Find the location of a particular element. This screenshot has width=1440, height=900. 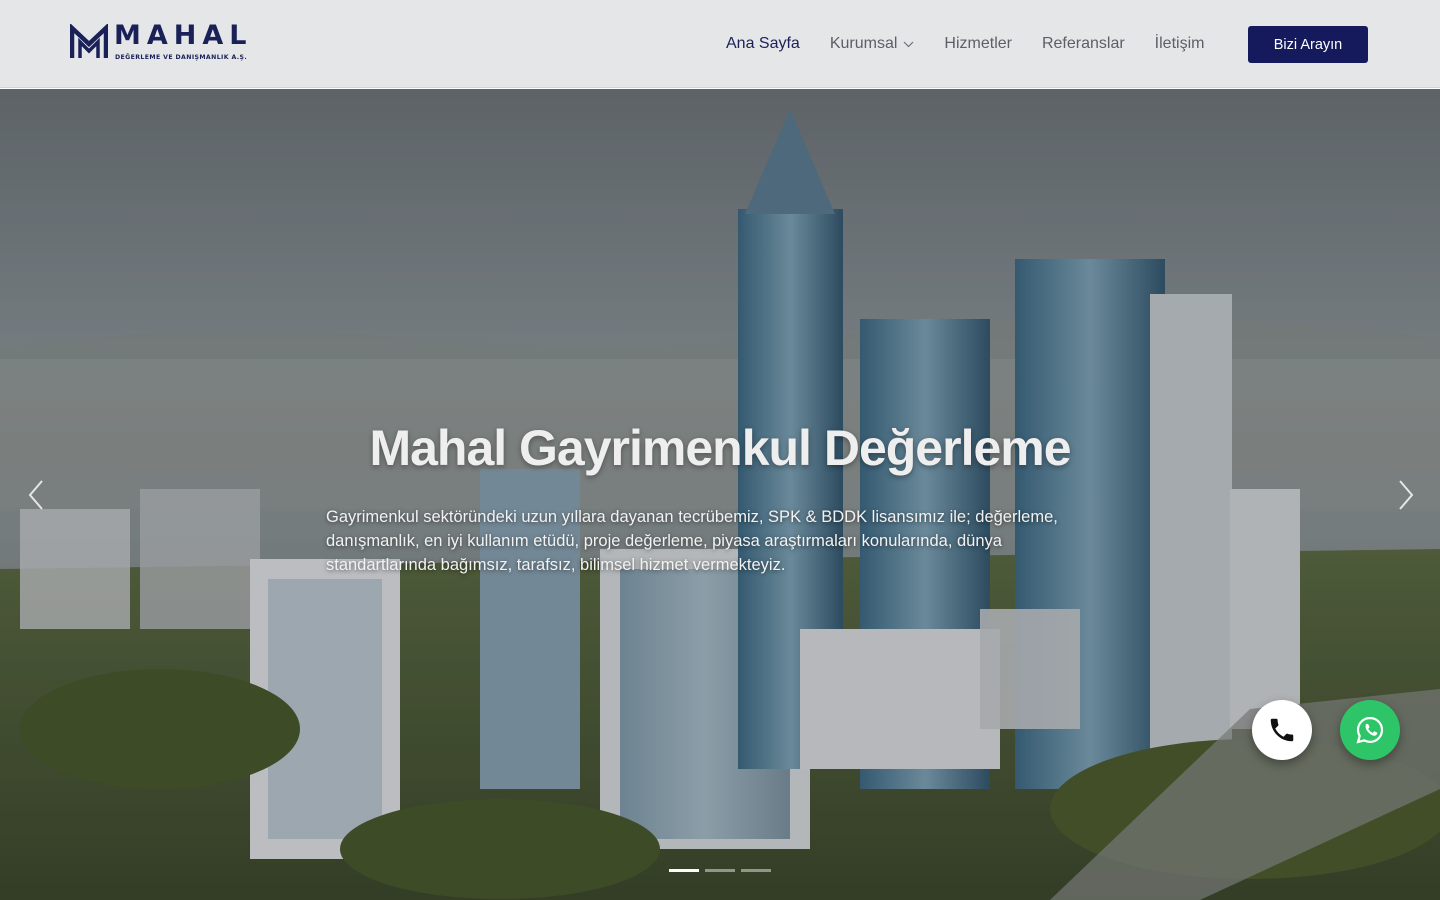

whatsapp-icon is located at coordinates (1370, 730).